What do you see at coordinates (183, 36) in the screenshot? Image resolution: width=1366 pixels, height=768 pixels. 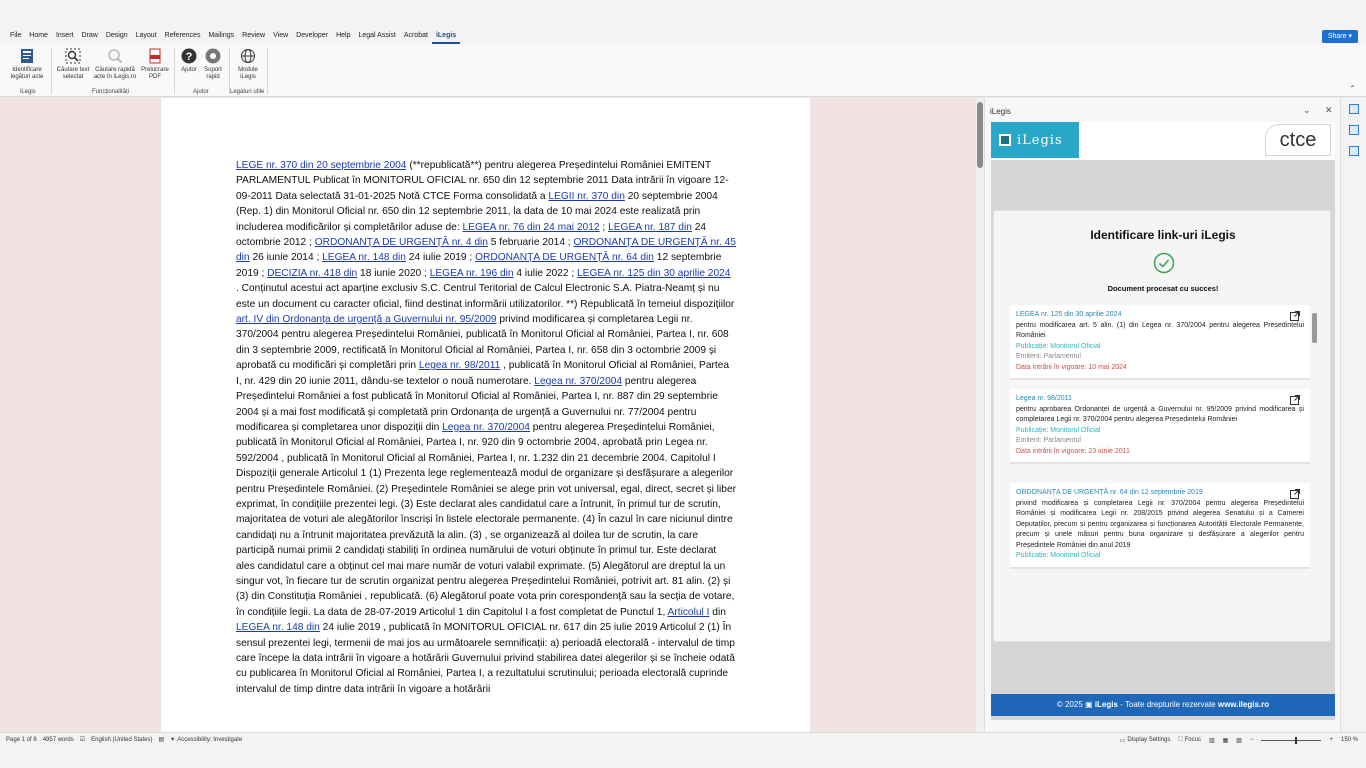 I see `menu-tab-references: References` at bounding box center [183, 36].